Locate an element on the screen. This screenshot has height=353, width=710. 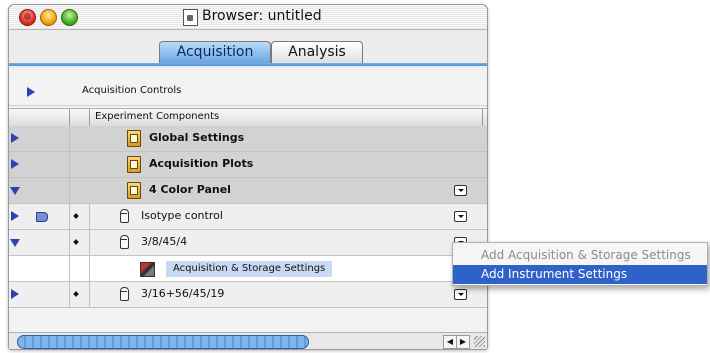
row-label: Isotype control is located at coordinates (182, 215).